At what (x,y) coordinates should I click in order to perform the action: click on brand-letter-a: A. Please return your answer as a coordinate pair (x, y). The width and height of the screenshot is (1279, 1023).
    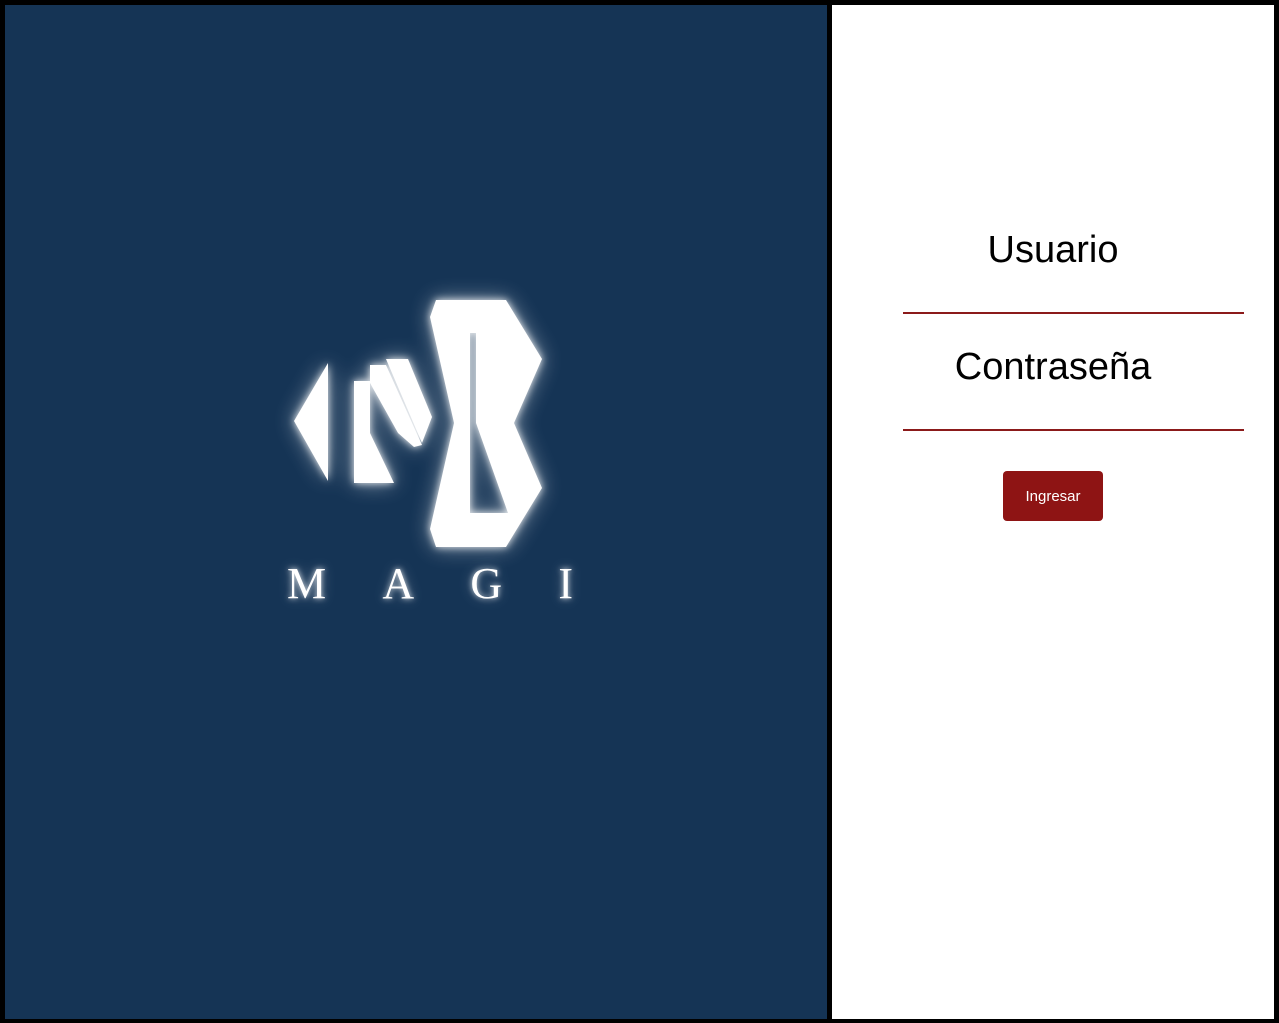
    Looking at the image, I should click on (398, 583).